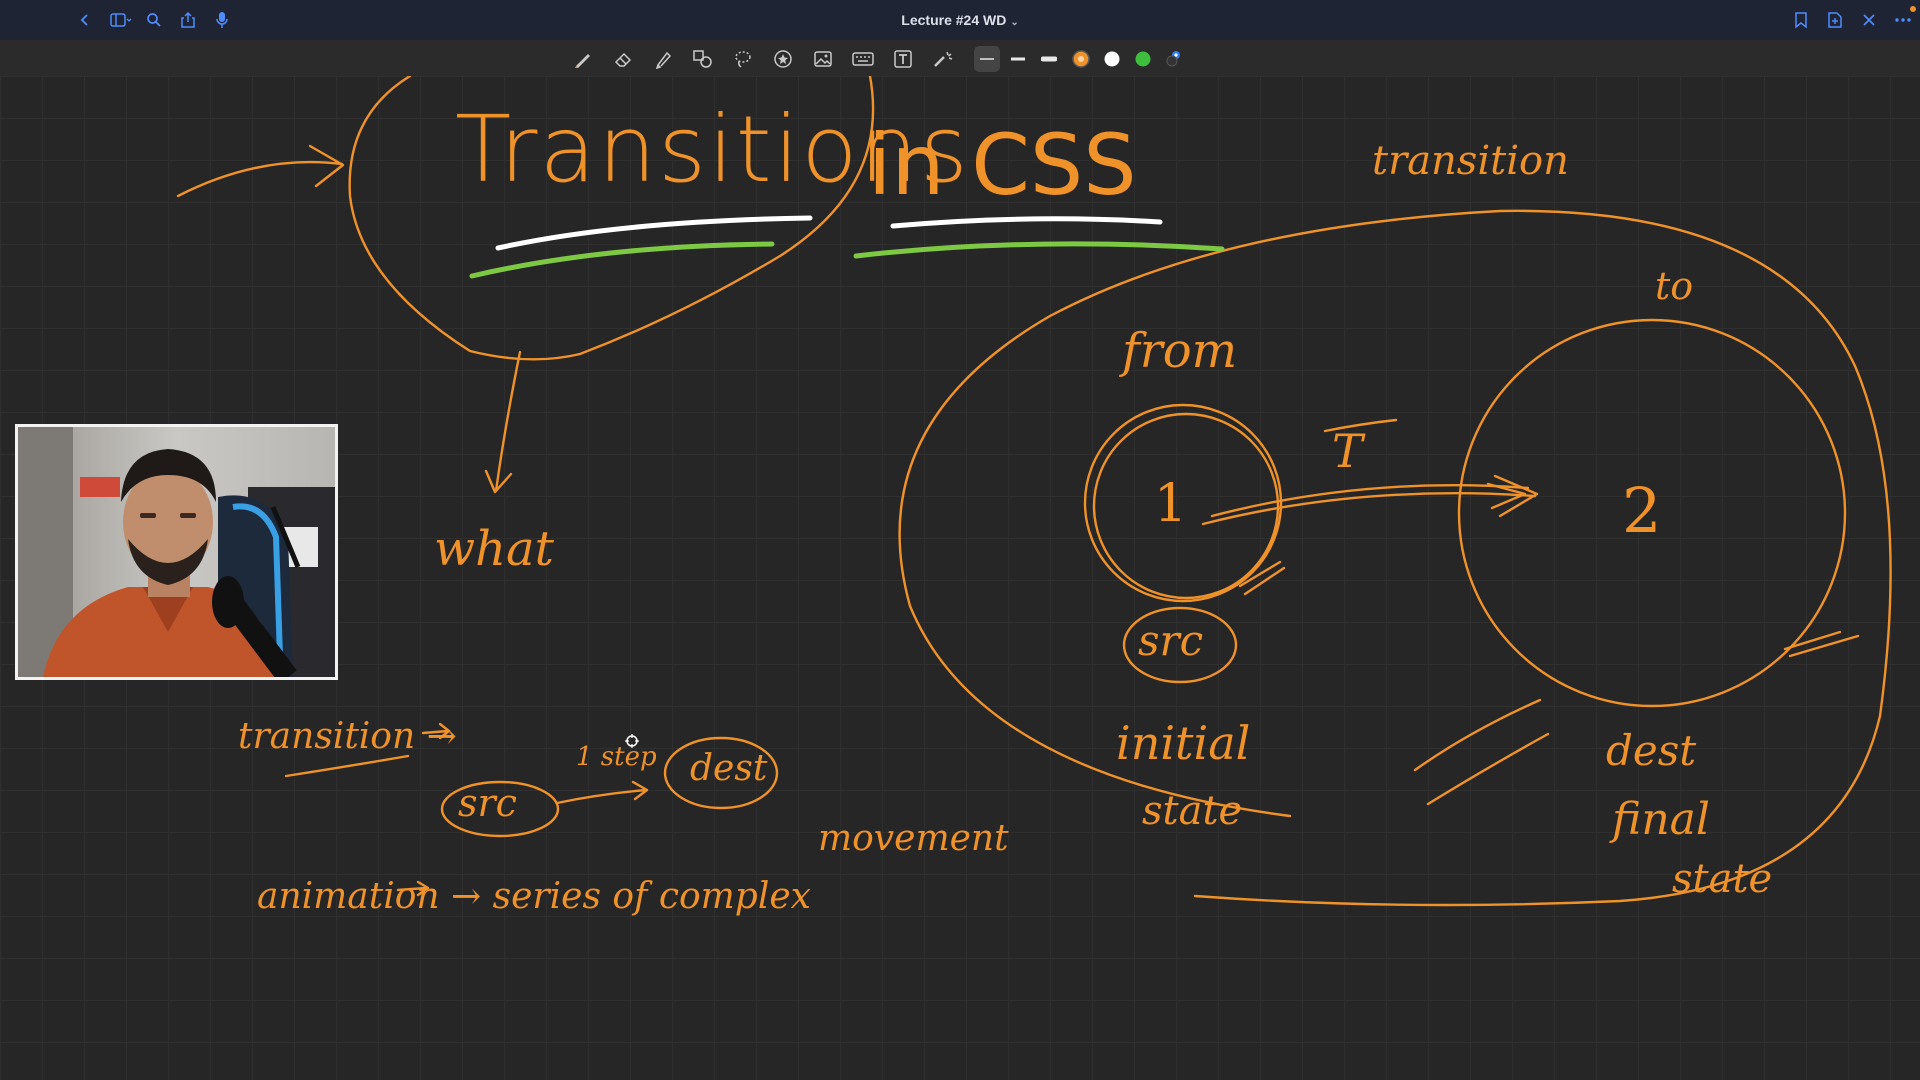  What do you see at coordinates (1112, 59) in the screenshot?
I see `color-swatch-white` at bounding box center [1112, 59].